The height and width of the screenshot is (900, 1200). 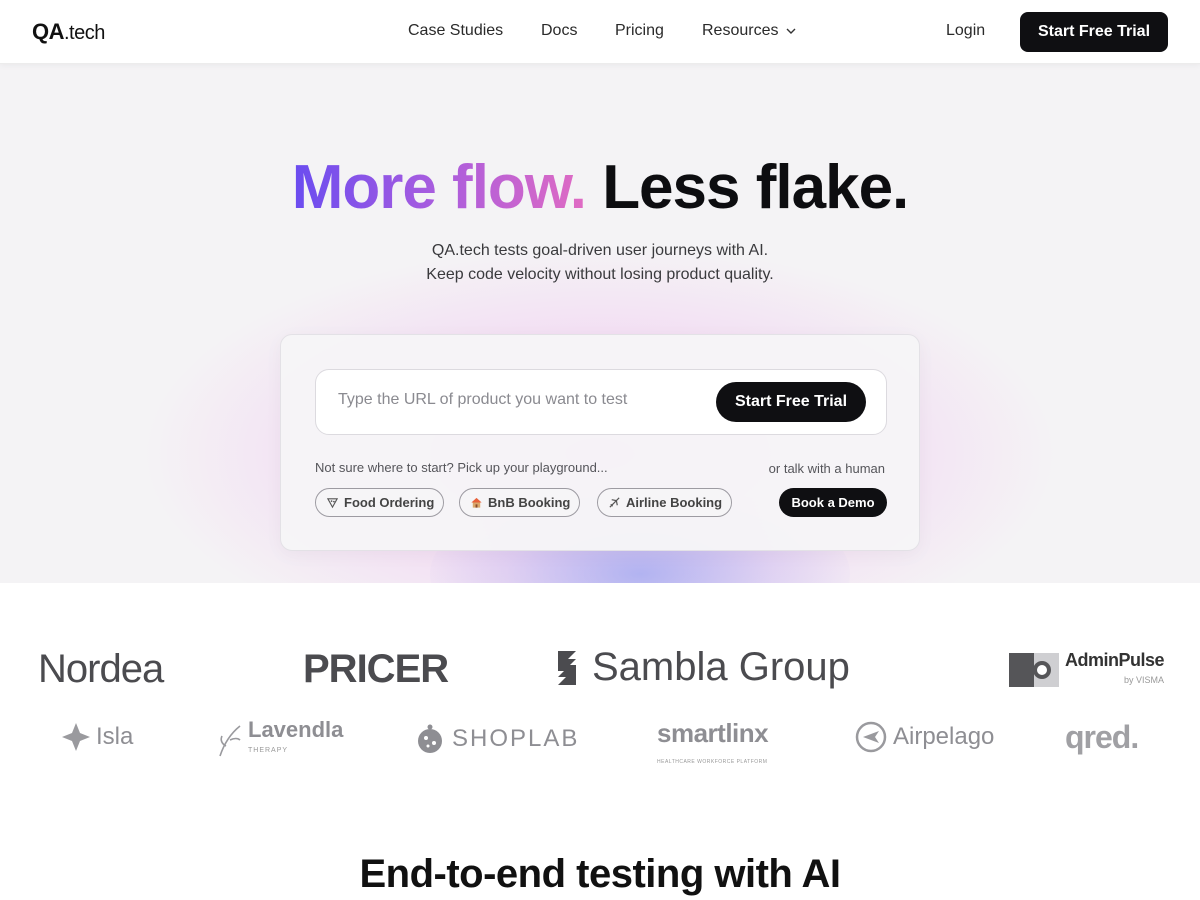 I want to click on logo-smartlinx: smartlinx HEALTHCARE WORKFORCE PLATFORM, so click(x=713, y=746).